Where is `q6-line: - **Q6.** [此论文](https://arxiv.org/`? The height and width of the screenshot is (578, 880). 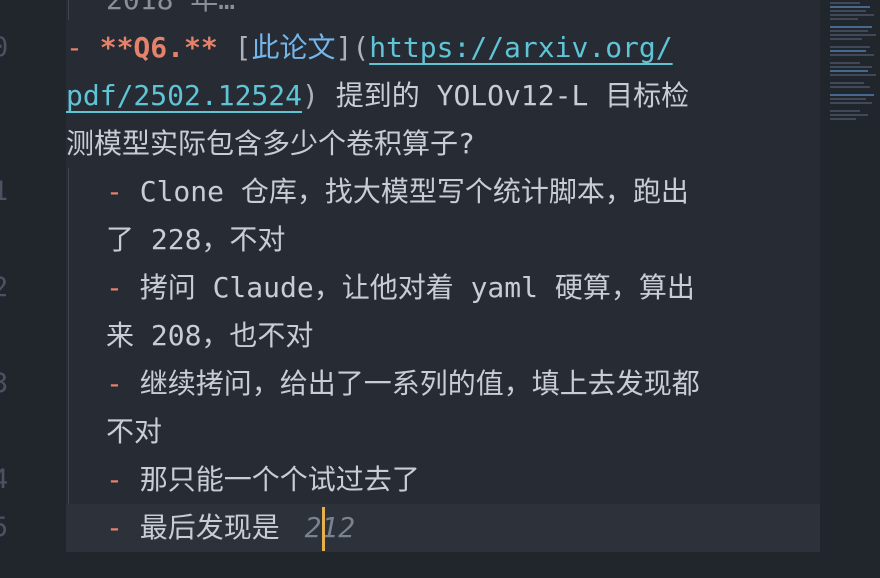
q6-line: - **Q6.** [此论文](https://arxiv.org/ is located at coordinates (369, 48).